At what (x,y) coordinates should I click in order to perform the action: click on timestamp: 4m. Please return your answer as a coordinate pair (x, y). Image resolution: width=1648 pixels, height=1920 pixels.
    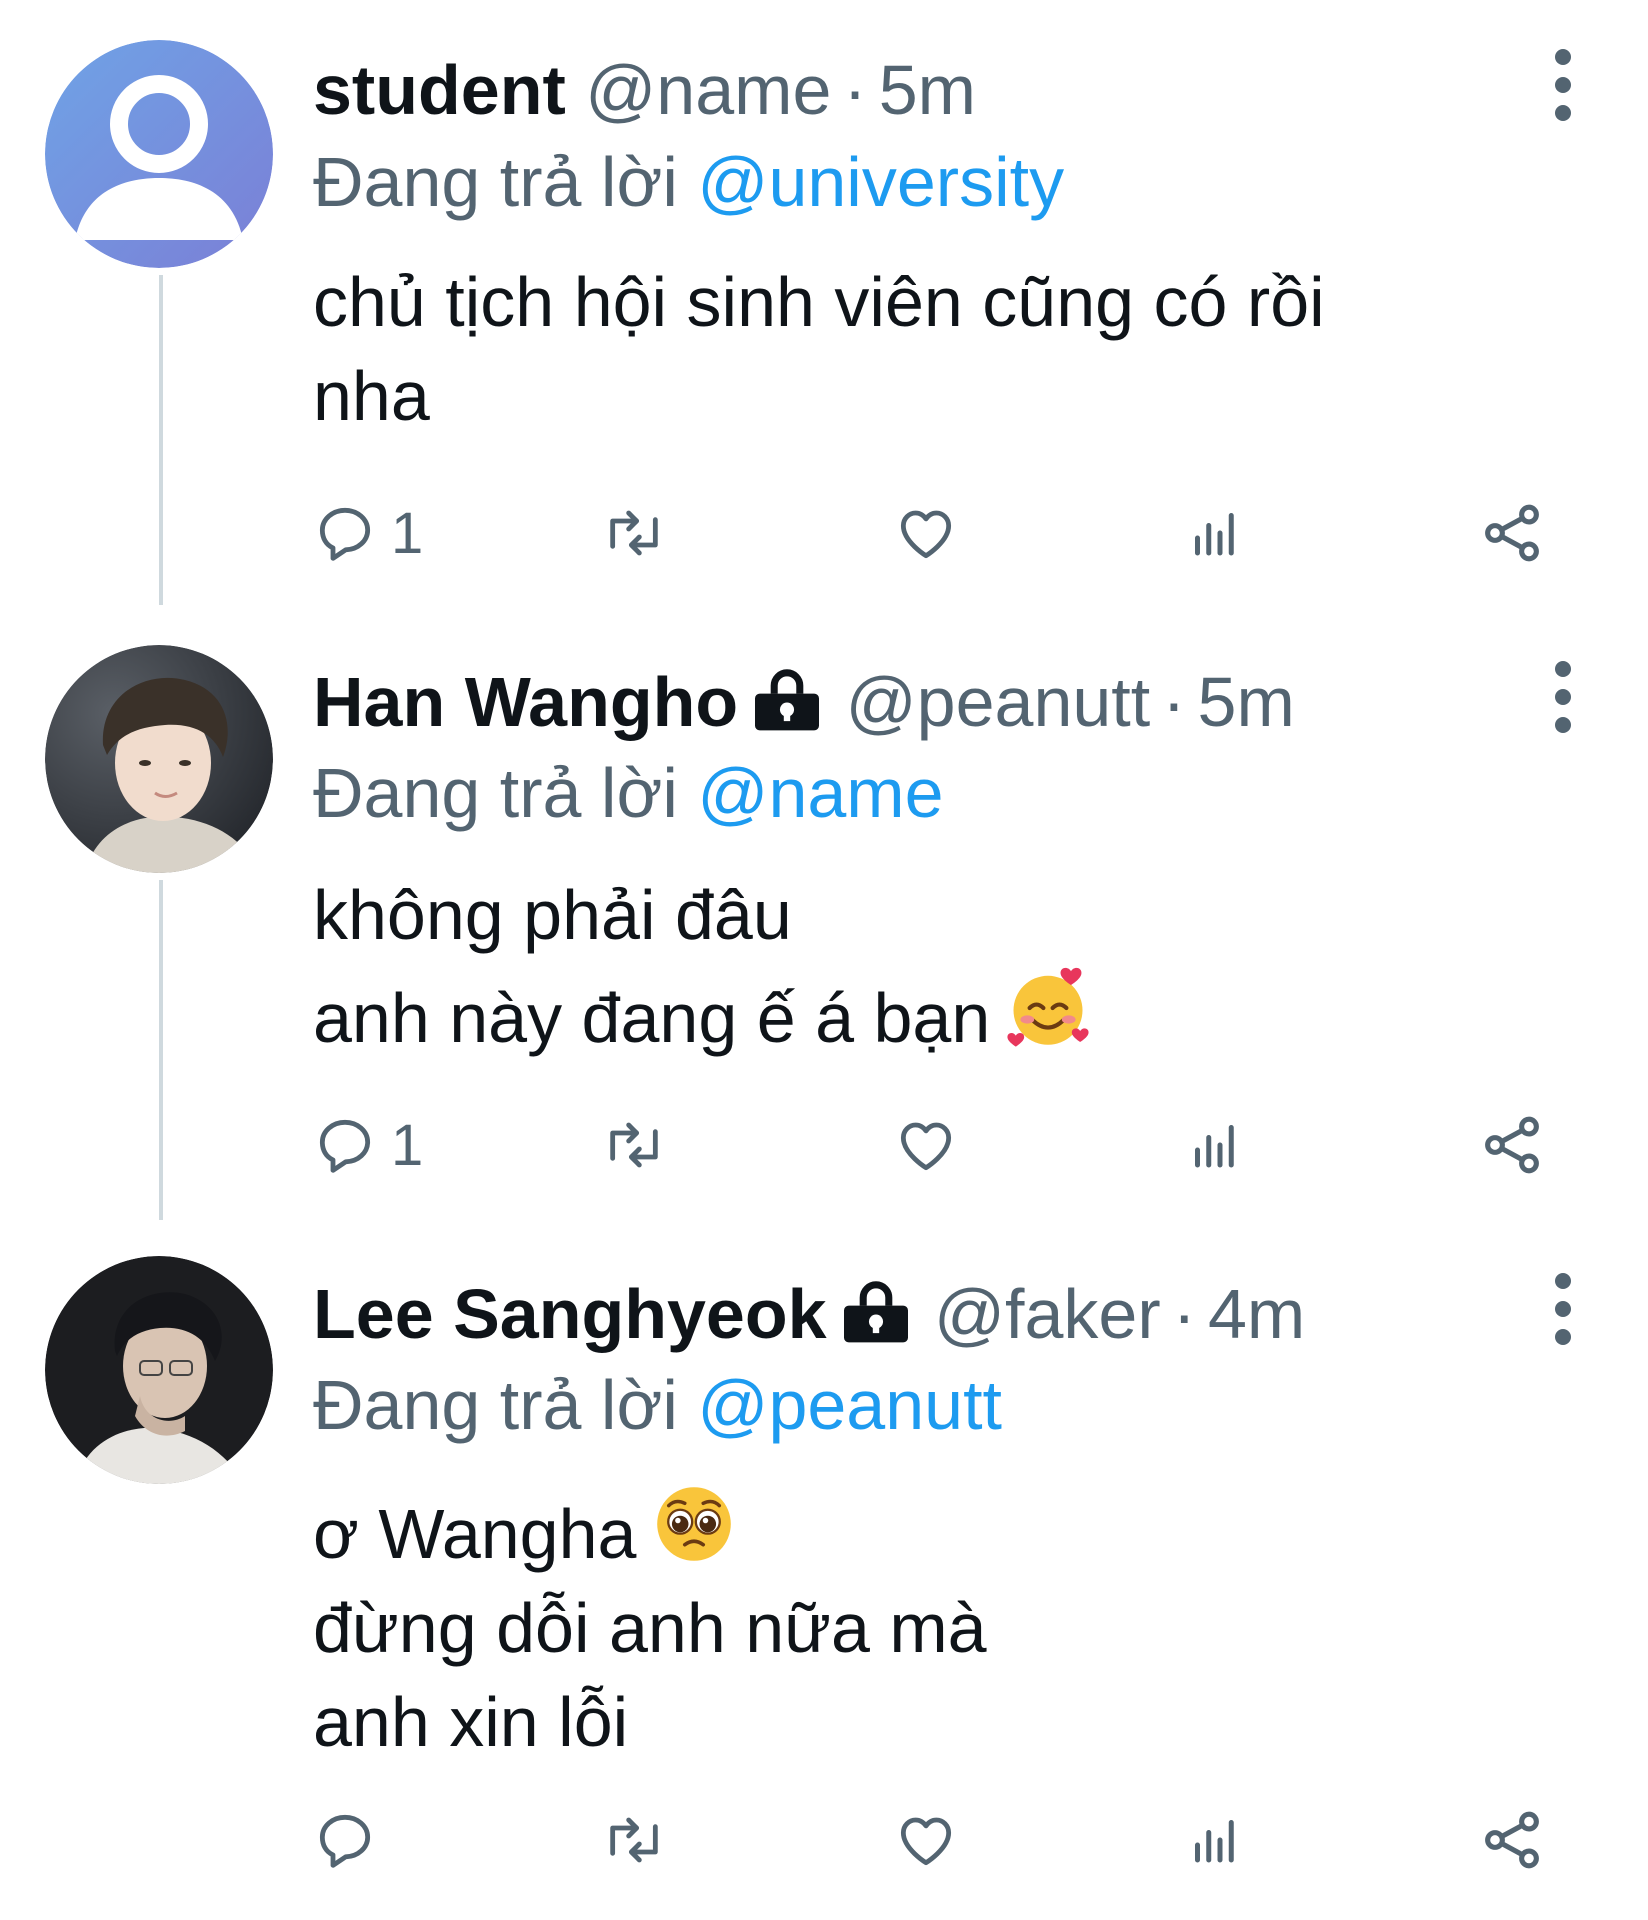
    Looking at the image, I should click on (1256, 1314).